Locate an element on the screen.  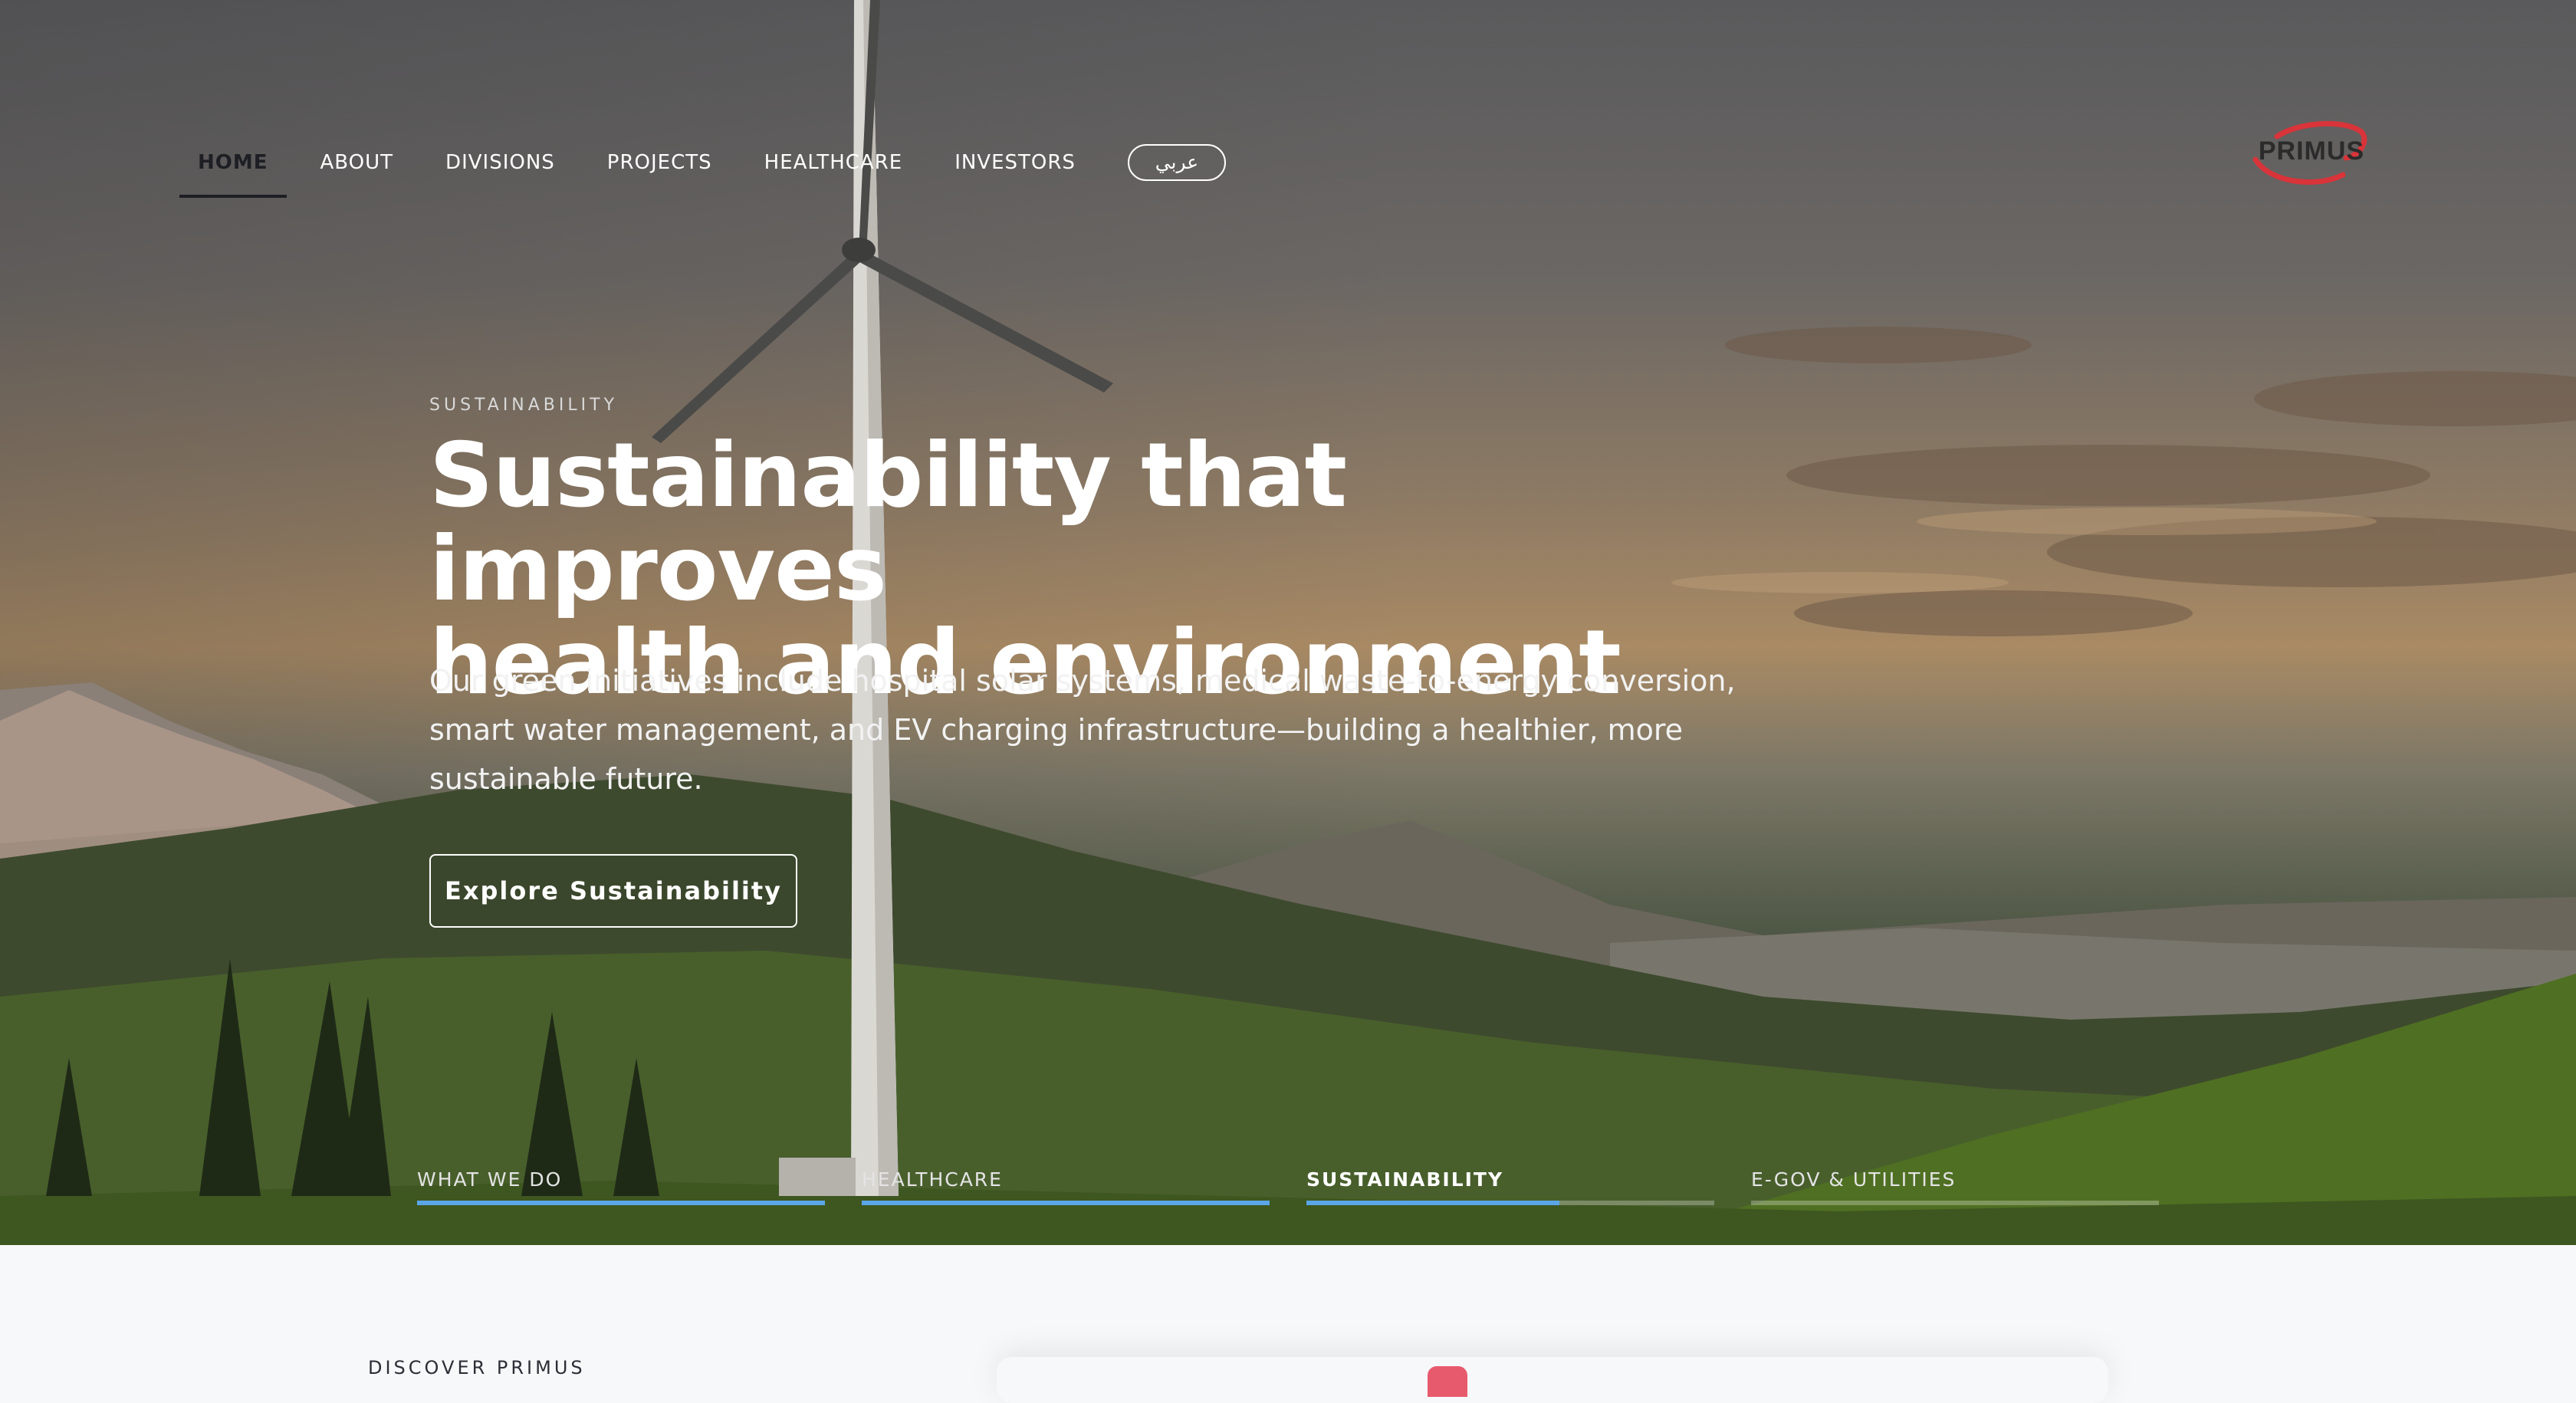
hero-headline-line-1: Sustainability that improves is located at coordinates (888, 522).